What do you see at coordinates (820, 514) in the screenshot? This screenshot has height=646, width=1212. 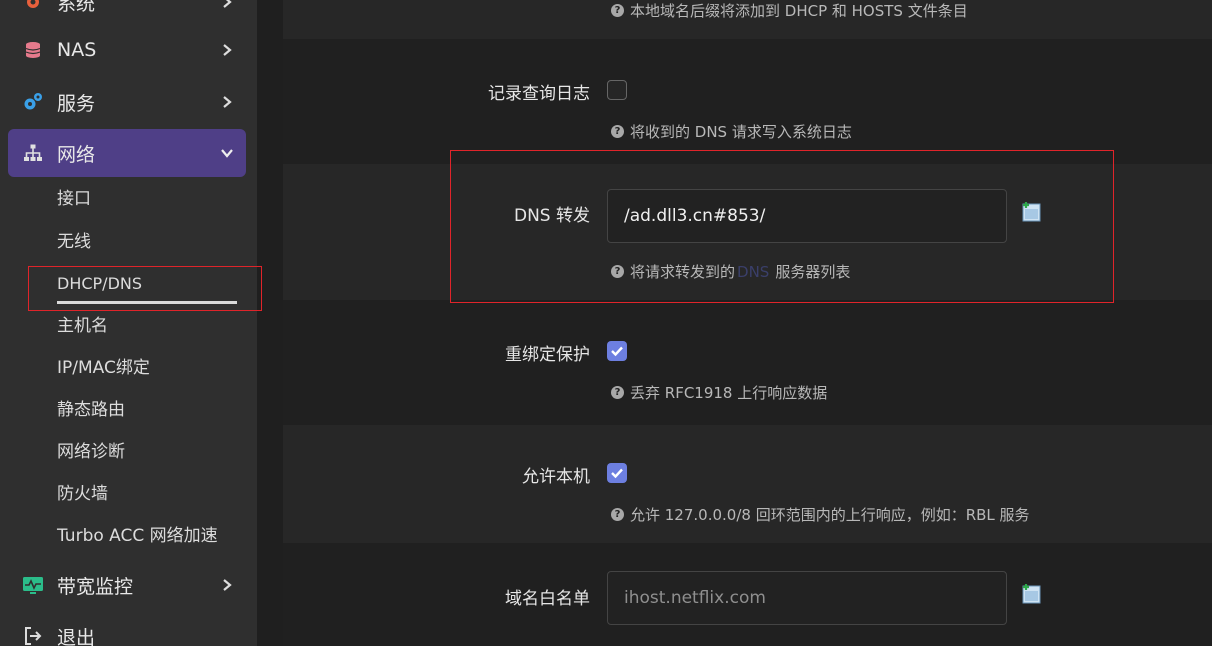 I see `help-text: ? 允许 127.0.0.0/8 回环范围内的上行响应，例如：RBL 服务` at bounding box center [820, 514].